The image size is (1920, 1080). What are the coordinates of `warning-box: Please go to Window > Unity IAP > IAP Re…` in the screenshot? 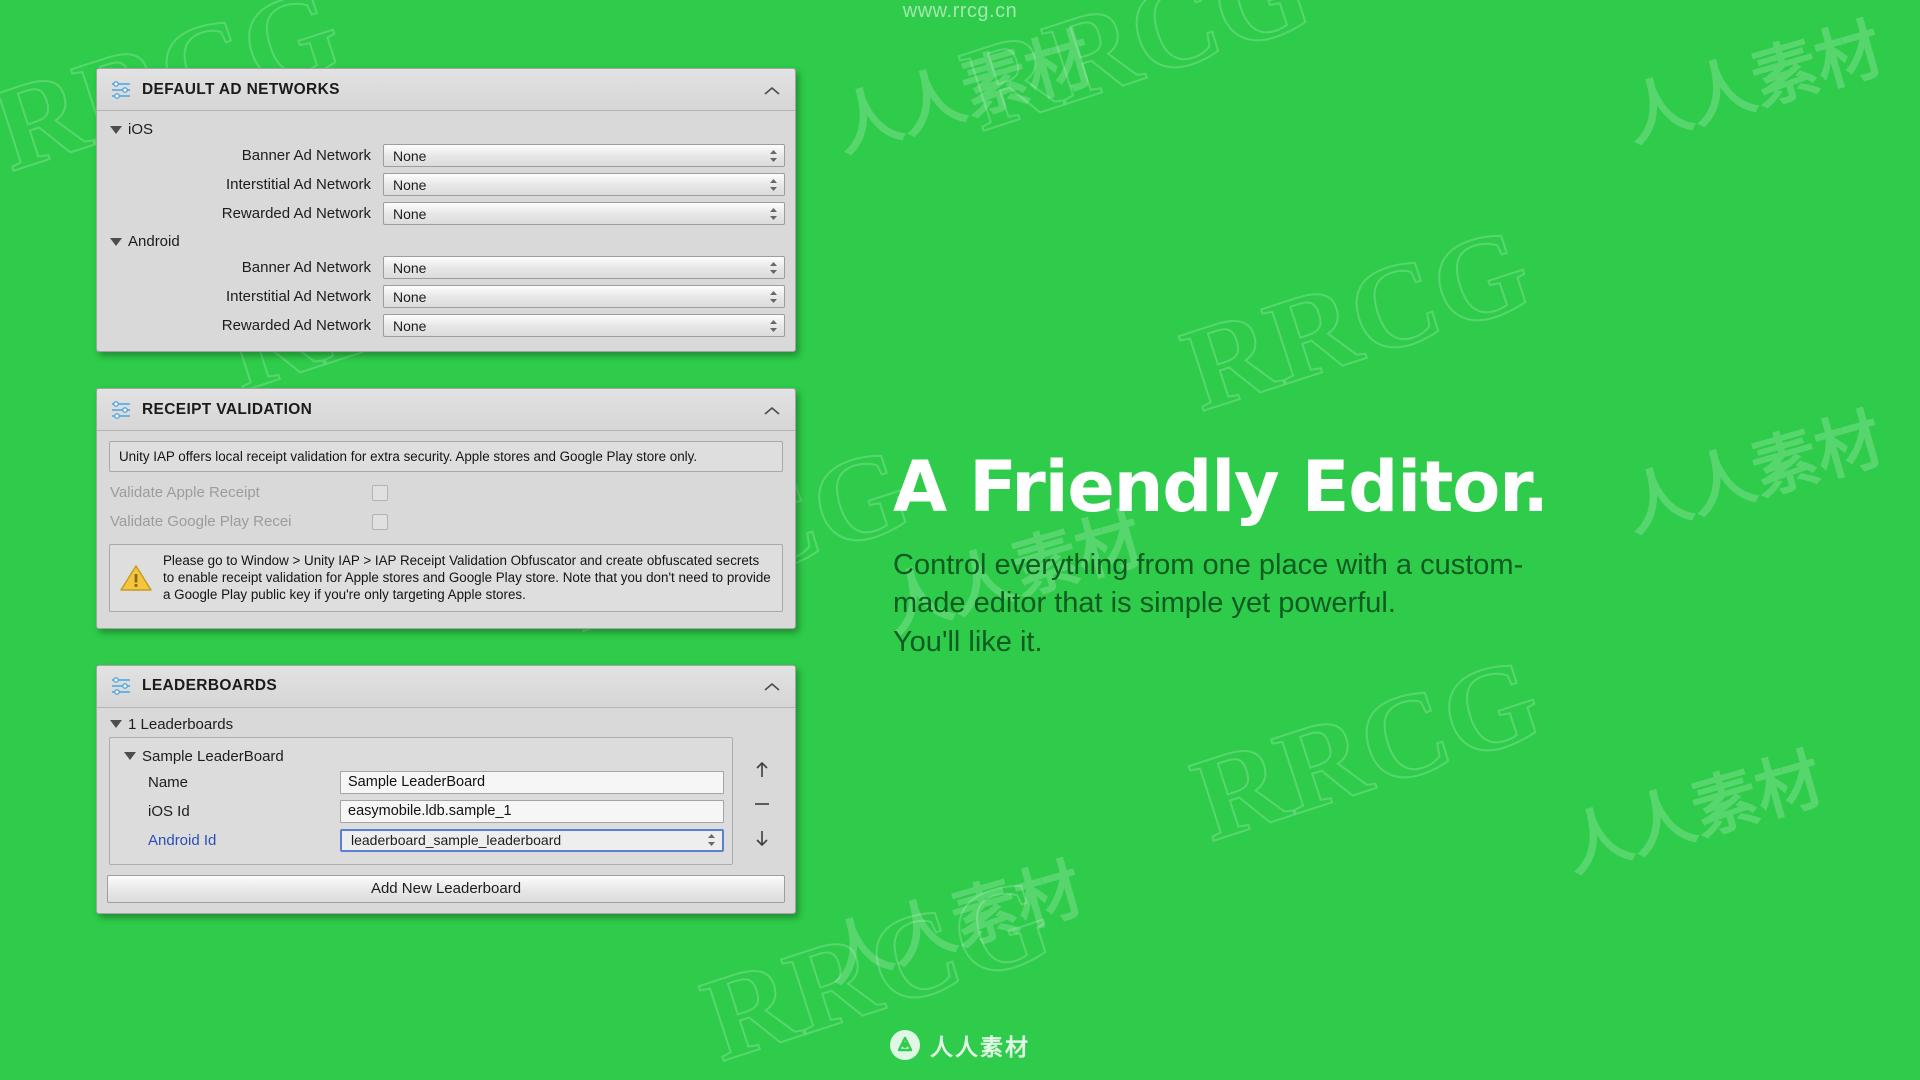 It's located at (446, 578).